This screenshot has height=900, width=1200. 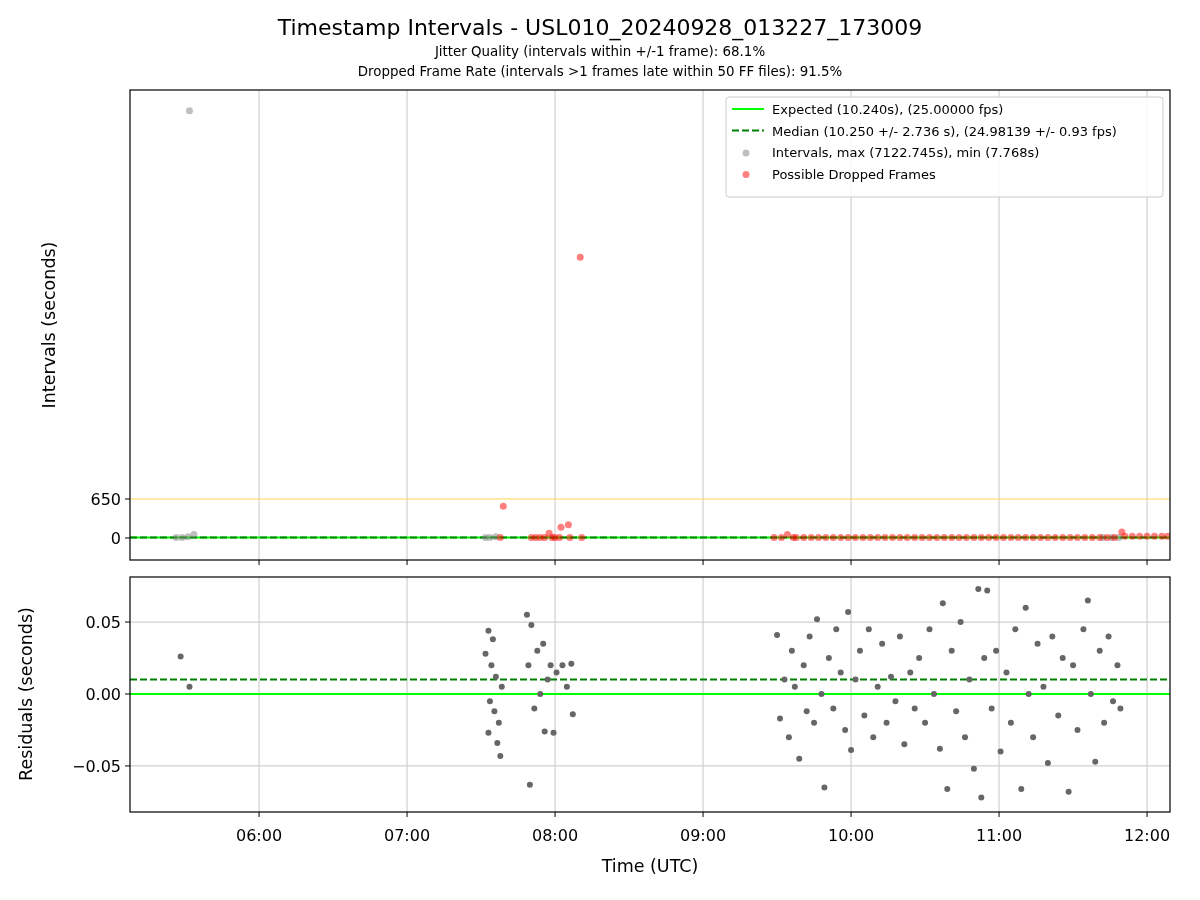 What do you see at coordinates (1147, 835) in the screenshot?
I see `tick-label: 12:00` at bounding box center [1147, 835].